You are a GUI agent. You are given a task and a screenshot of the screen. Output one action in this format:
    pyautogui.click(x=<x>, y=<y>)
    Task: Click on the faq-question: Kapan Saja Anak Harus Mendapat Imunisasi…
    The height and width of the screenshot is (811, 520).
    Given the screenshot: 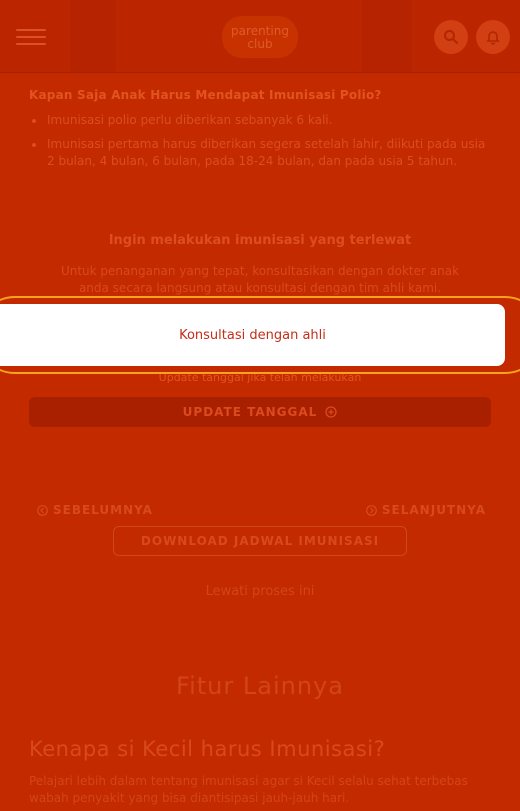 What is the action you would take?
    pyautogui.click(x=205, y=95)
    